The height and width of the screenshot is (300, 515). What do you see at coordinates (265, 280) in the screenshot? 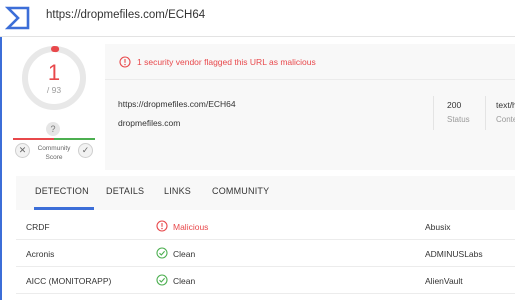
I see `detection-row: AICC (MONITORAPP) Clean AlienVault` at bounding box center [265, 280].